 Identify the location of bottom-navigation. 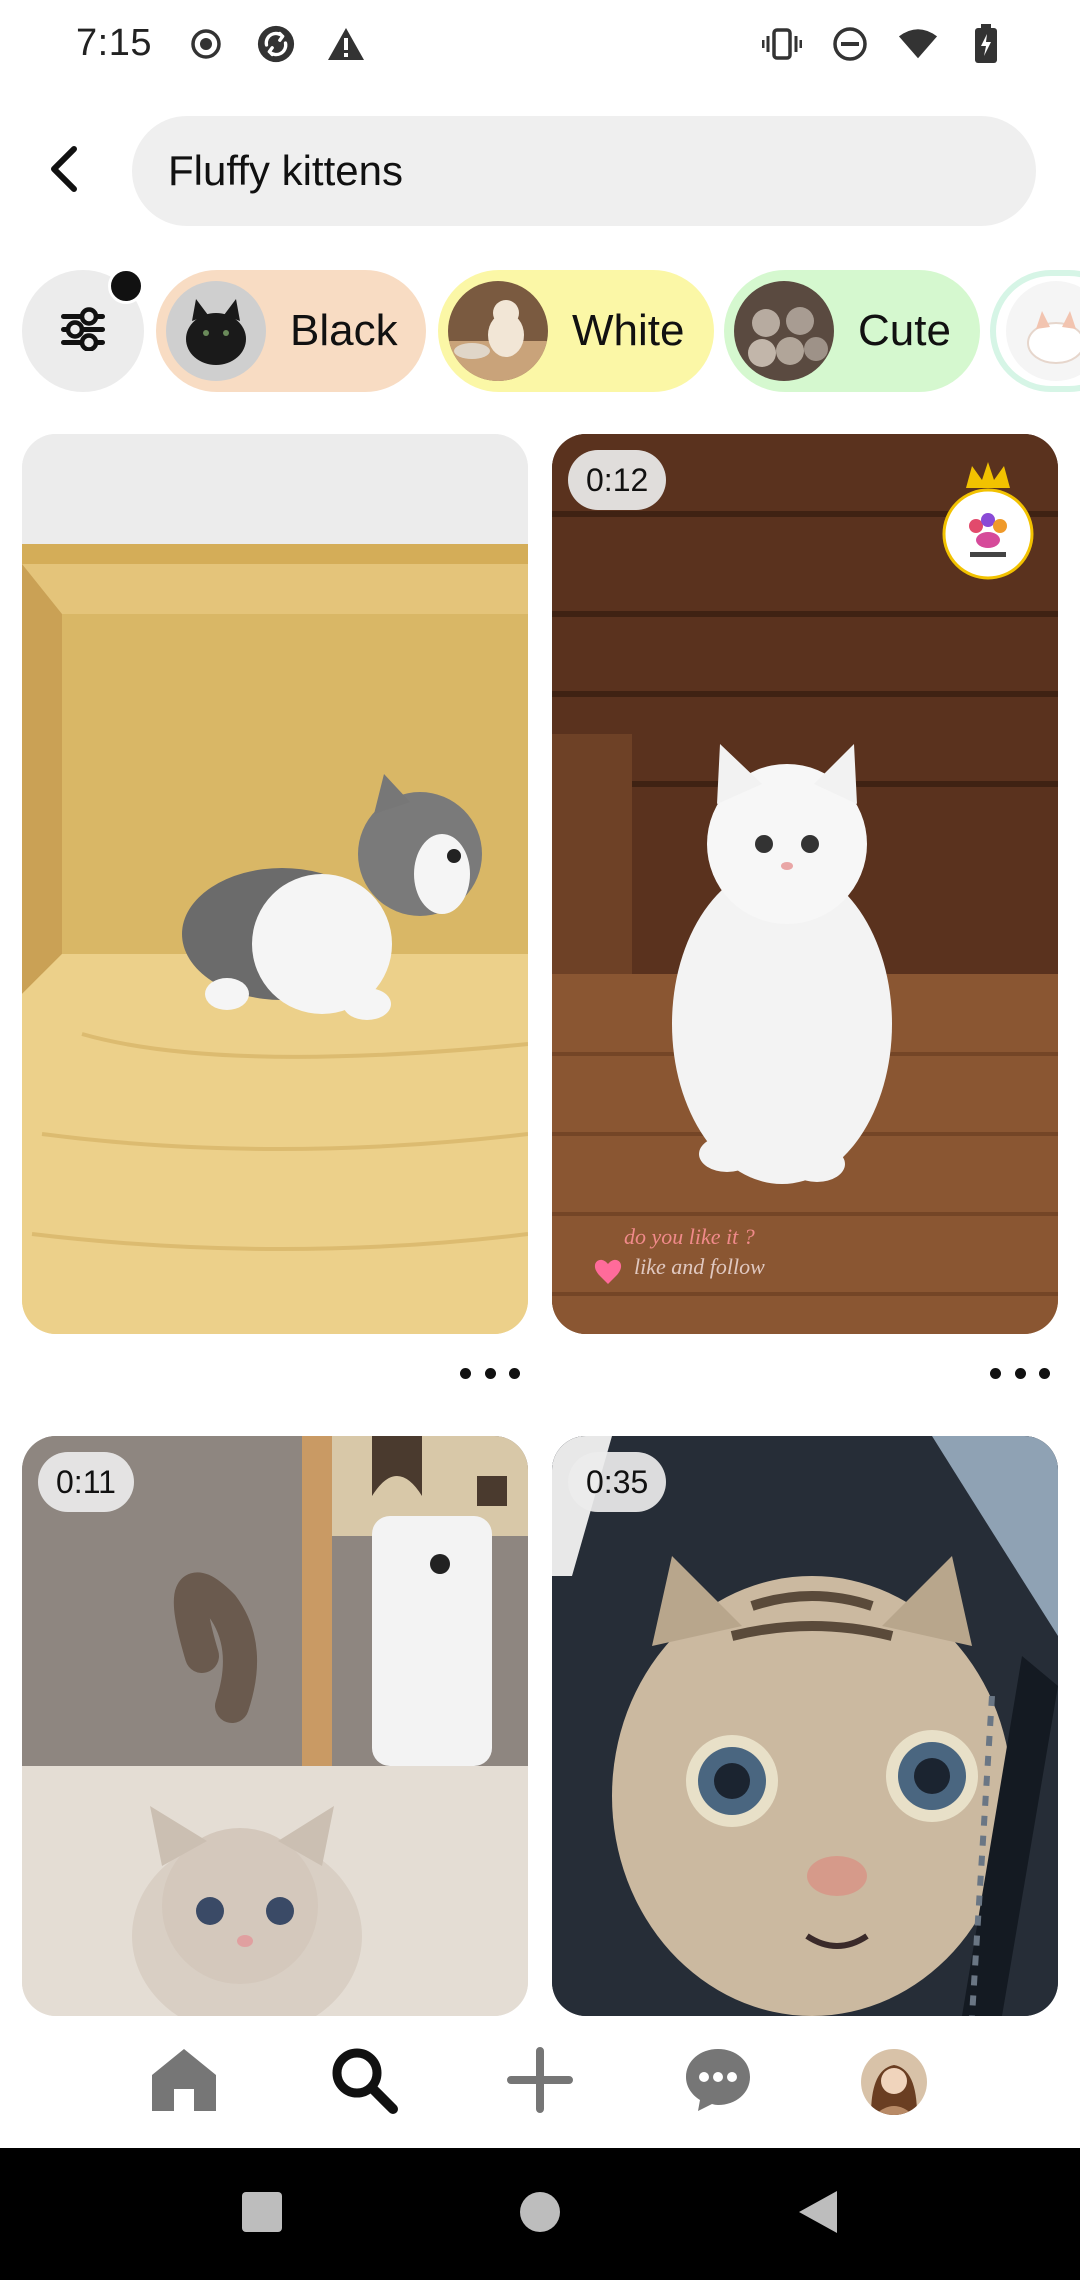
(540, 2082).